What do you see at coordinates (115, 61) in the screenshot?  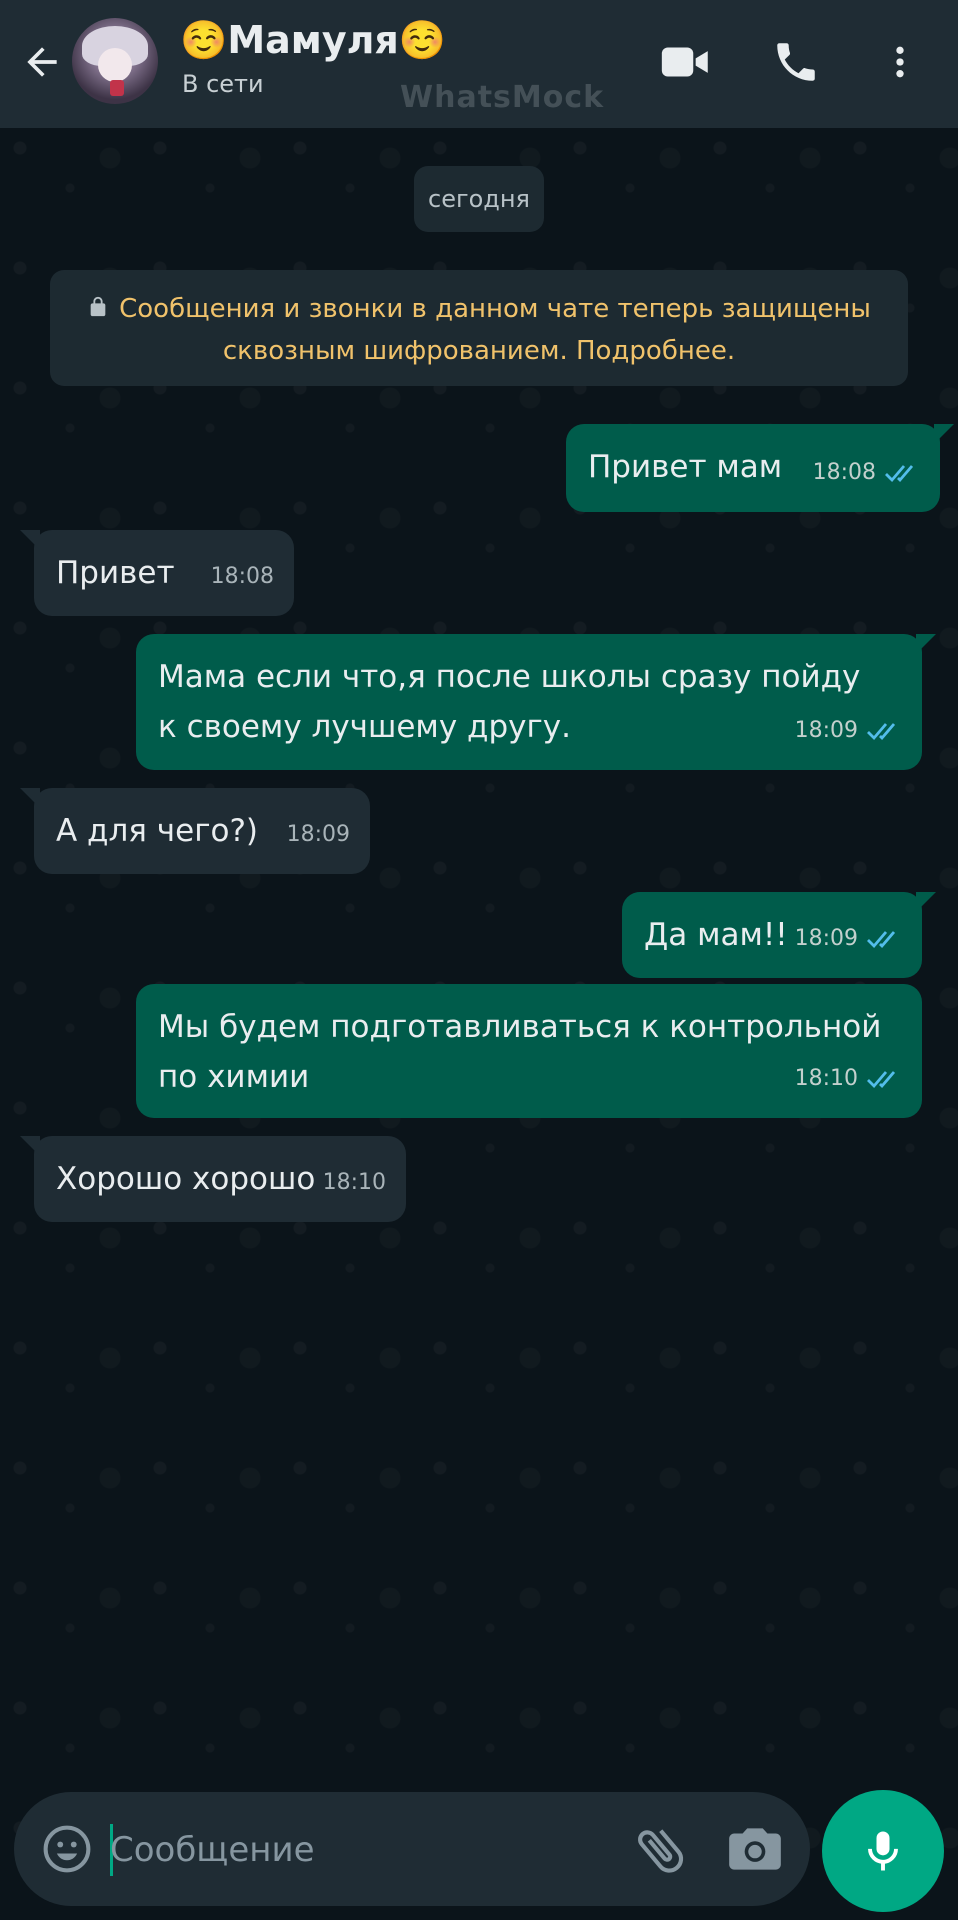 I see `avatar` at bounding box center [115, 61].